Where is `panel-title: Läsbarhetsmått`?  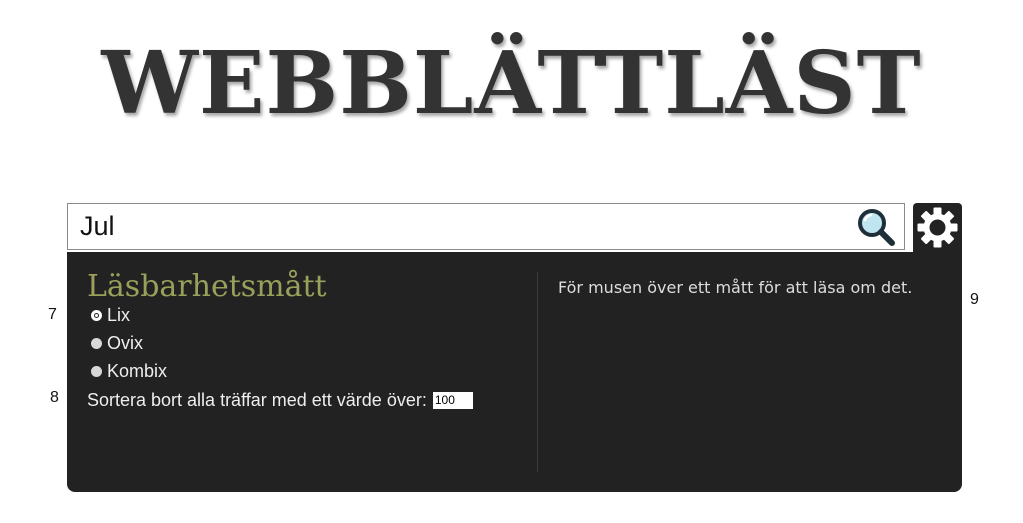
panel-title: Läsbarhetsmått is located at coordinates (207, 286).